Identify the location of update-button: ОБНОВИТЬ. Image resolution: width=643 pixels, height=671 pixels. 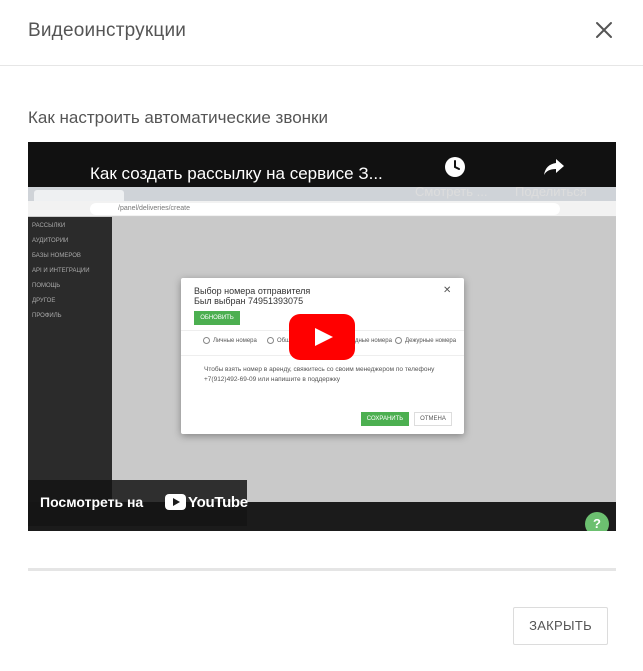
(217, 318).